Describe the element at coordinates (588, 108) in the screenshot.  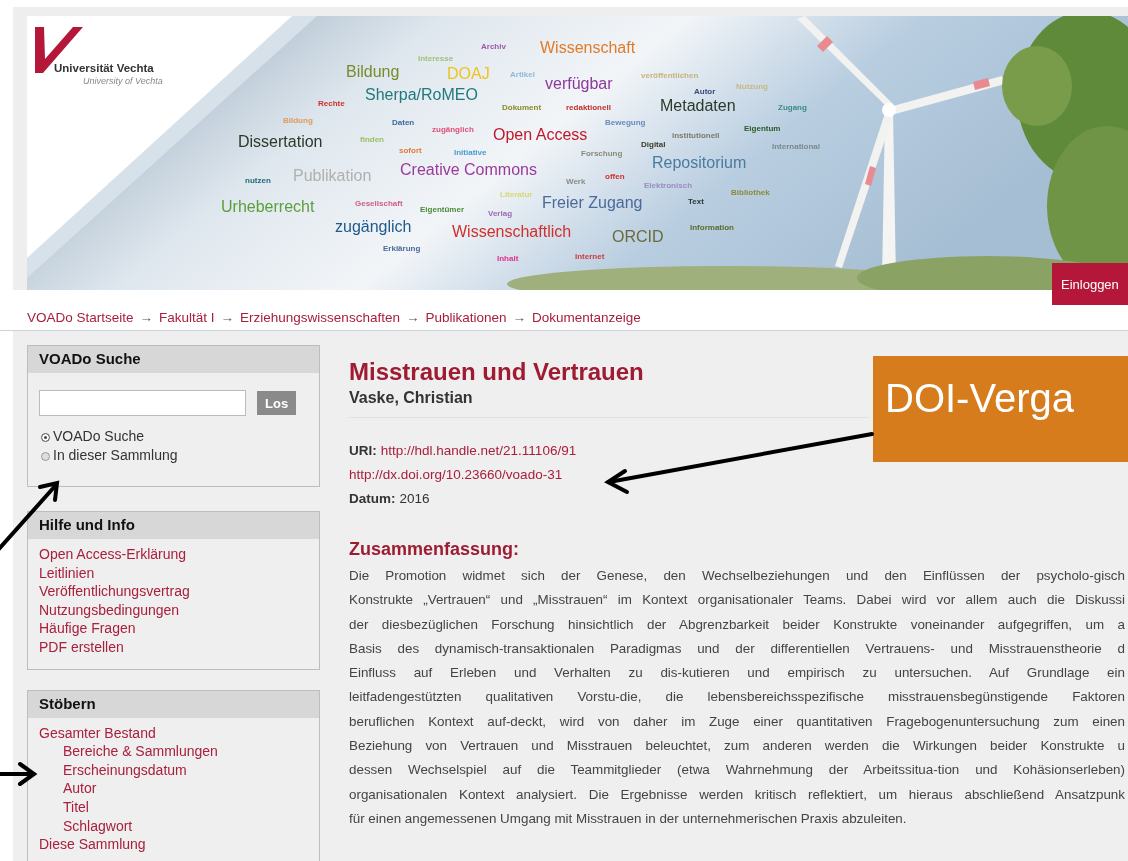
I see `word-cloud-word: redaktionell` at that location.